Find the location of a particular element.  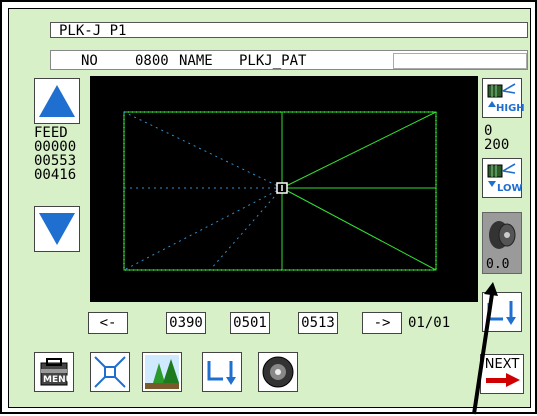

nav-field-3: 0513 is located at coordinates (318, 323).